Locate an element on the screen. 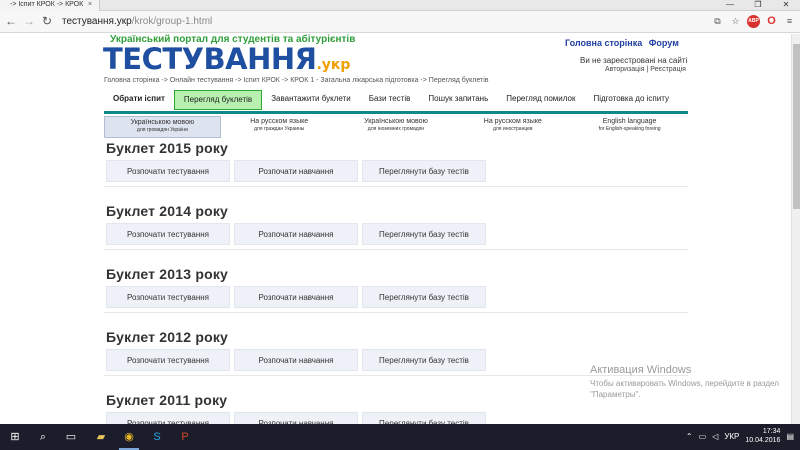 The image size is (800, 450). page-scrollbar is located at coordinates (795, 229).